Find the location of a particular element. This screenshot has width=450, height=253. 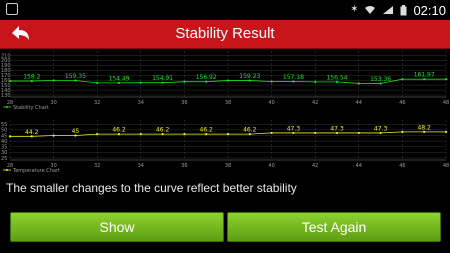

data-label: 48.2 is located at coordinates (425, 127).